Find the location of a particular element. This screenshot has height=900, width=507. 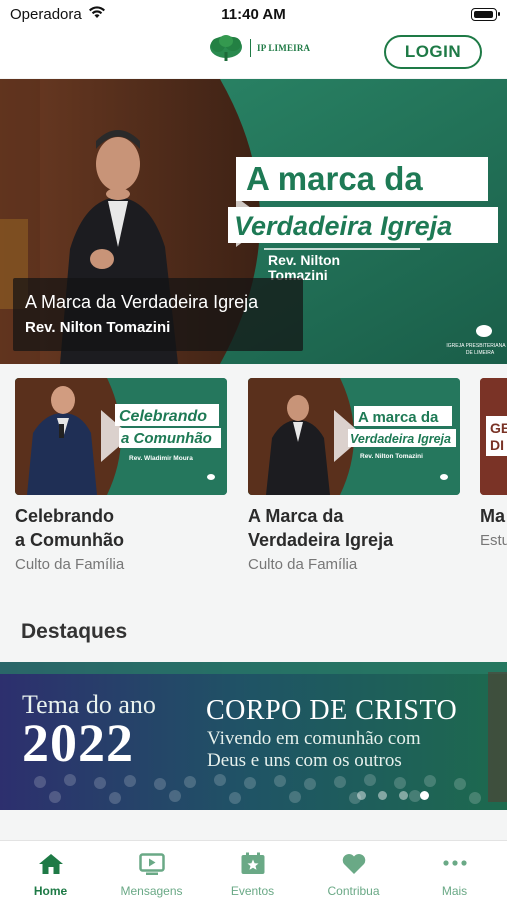

clock: 11:40 AM is located at coordinates (253, 14).